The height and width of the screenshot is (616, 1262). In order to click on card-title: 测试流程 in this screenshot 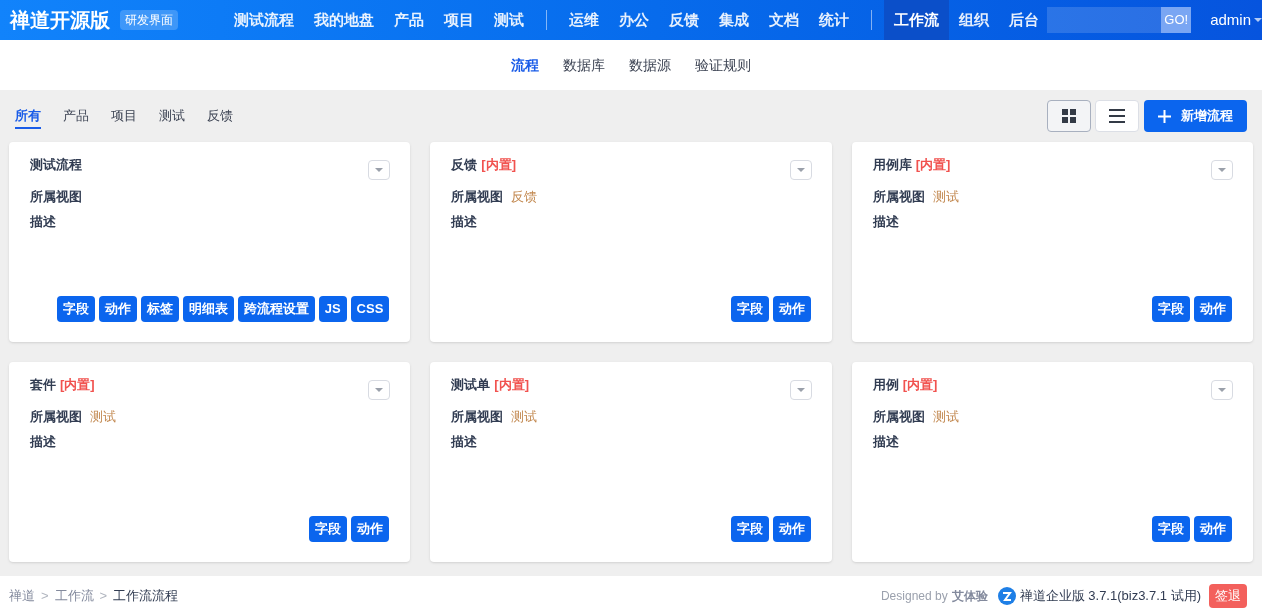, I will do `click(56, 165)`.